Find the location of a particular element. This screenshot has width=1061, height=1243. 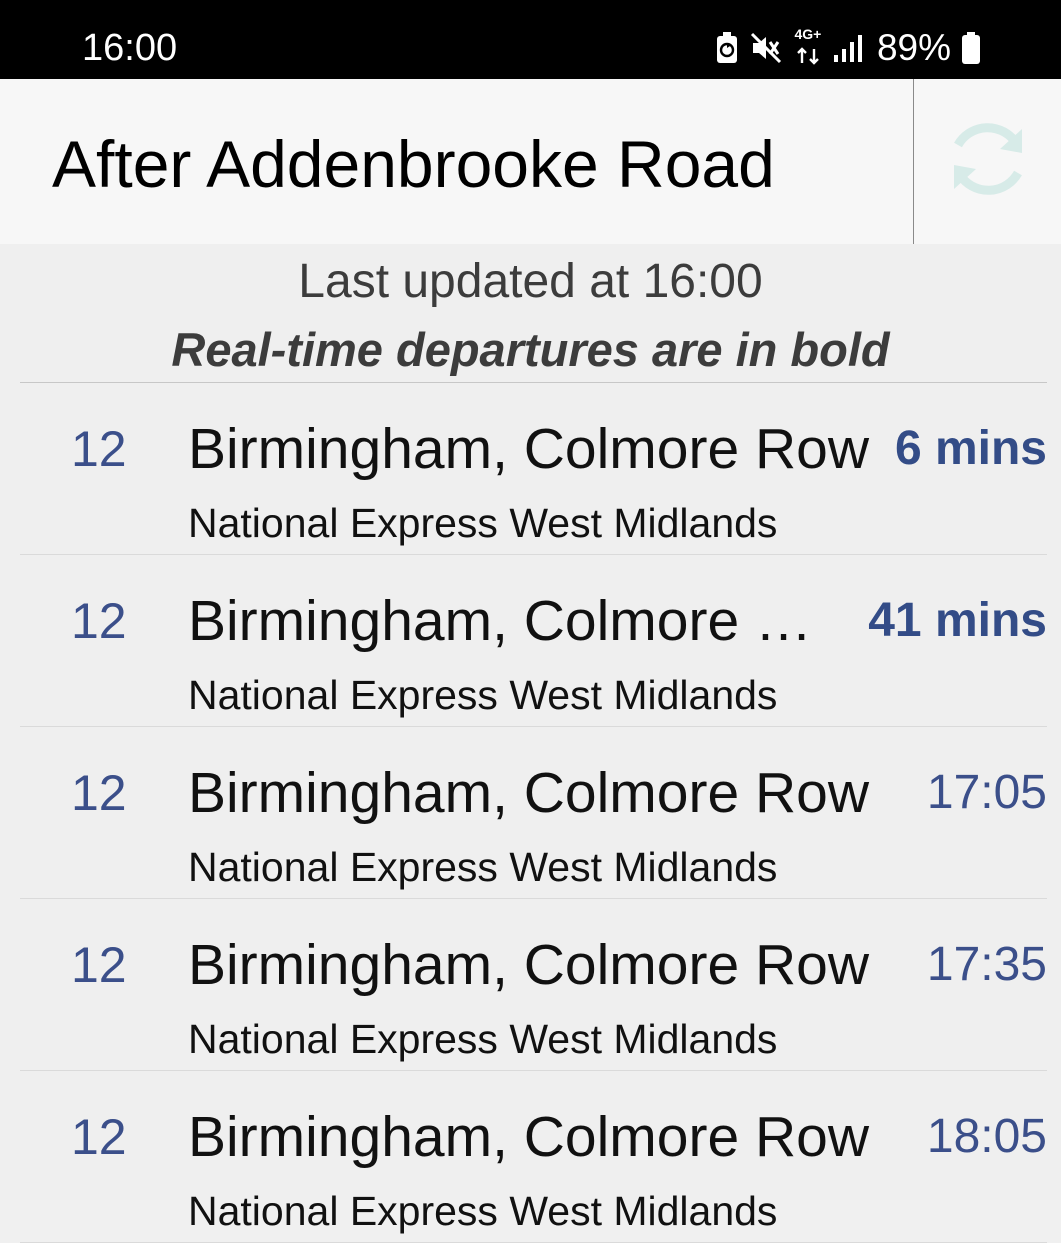

last-updated-text: Last updated at 16:00 is located at coordinates (530, 281).